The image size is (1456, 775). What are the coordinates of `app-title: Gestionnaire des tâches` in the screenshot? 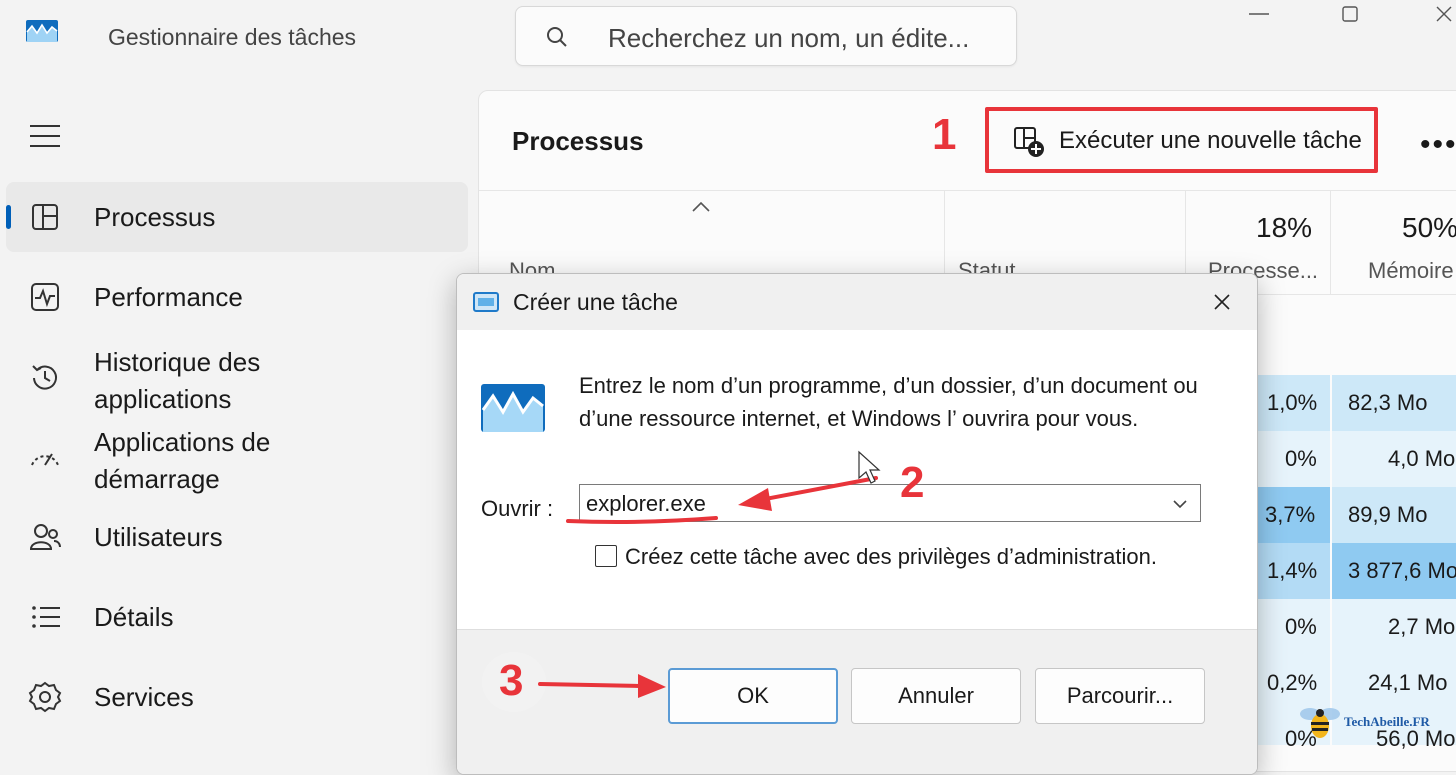 It's located at (232, 37).